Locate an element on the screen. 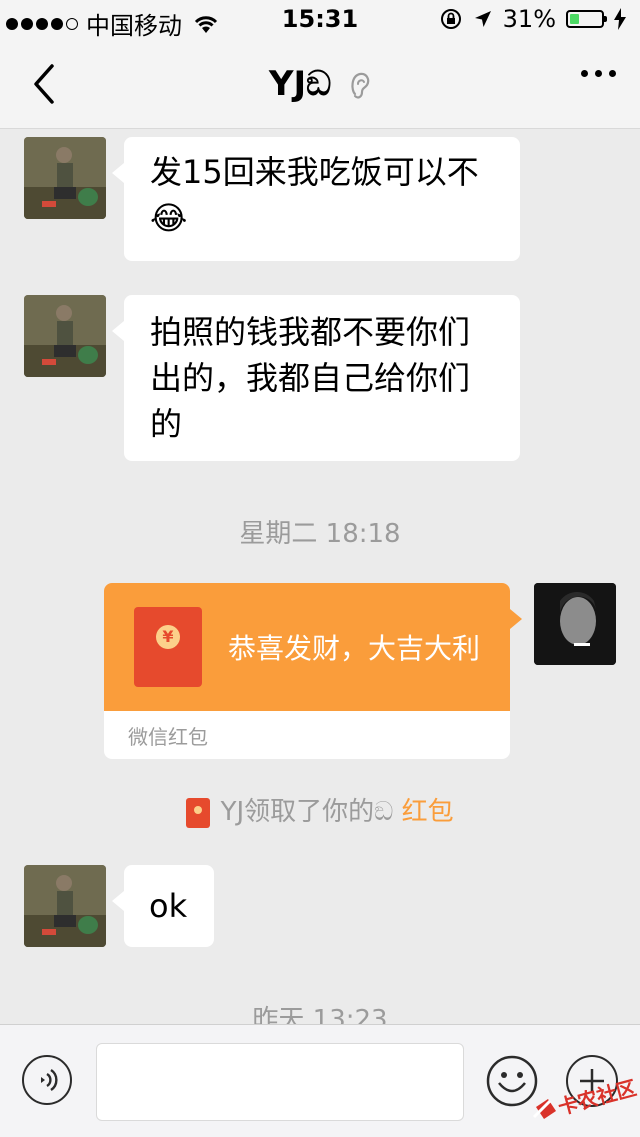  message-text: ok is located at coordinates (168, 906).